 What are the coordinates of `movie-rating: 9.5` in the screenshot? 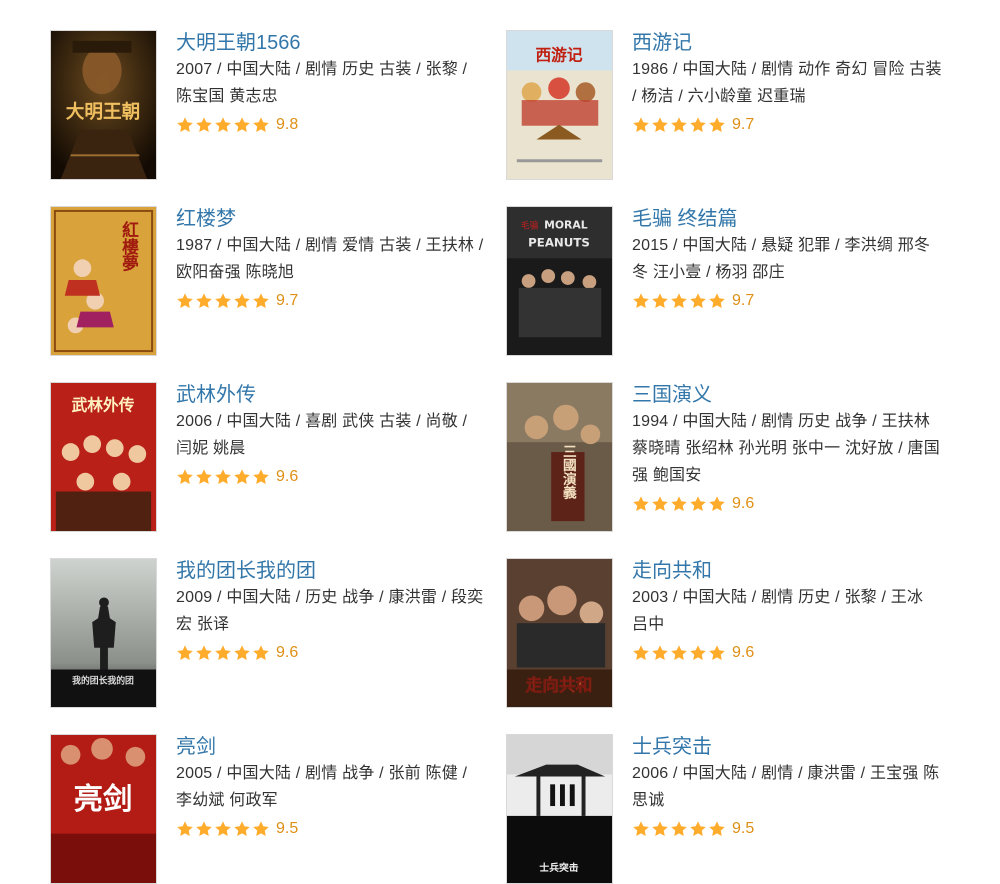 It's located at (332, 829).